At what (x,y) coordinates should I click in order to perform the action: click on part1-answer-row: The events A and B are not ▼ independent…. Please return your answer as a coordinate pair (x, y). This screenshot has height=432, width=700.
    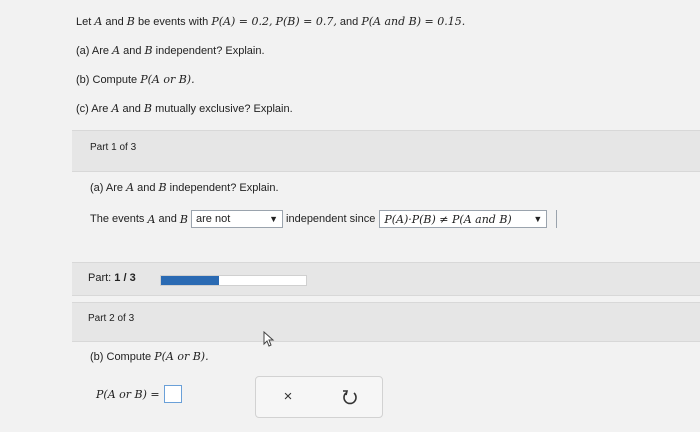
    Looking at the image, I should click on (324, 219).